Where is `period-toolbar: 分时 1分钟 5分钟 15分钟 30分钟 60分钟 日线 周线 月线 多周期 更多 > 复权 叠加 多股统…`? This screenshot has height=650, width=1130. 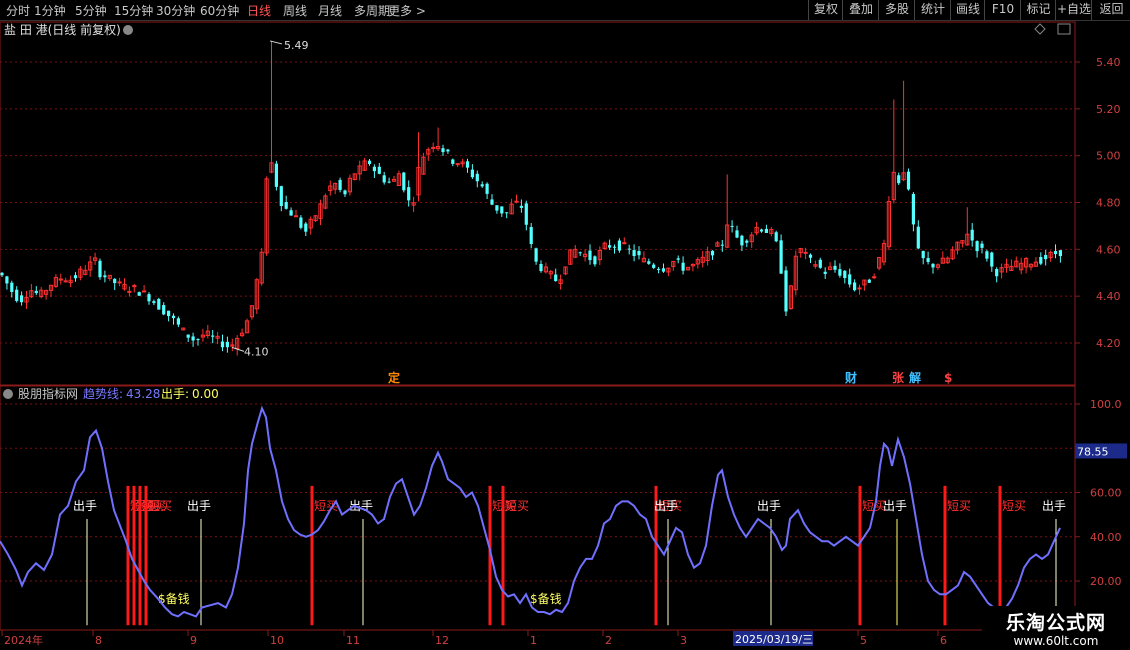 period-toolbar: 分时 1分钟 5分钟 15分钟 30分钟 60分钟 日线 周线 月线 多周期 更多 > 复权 叠加 多股统… is located at coordinates (565, 10).